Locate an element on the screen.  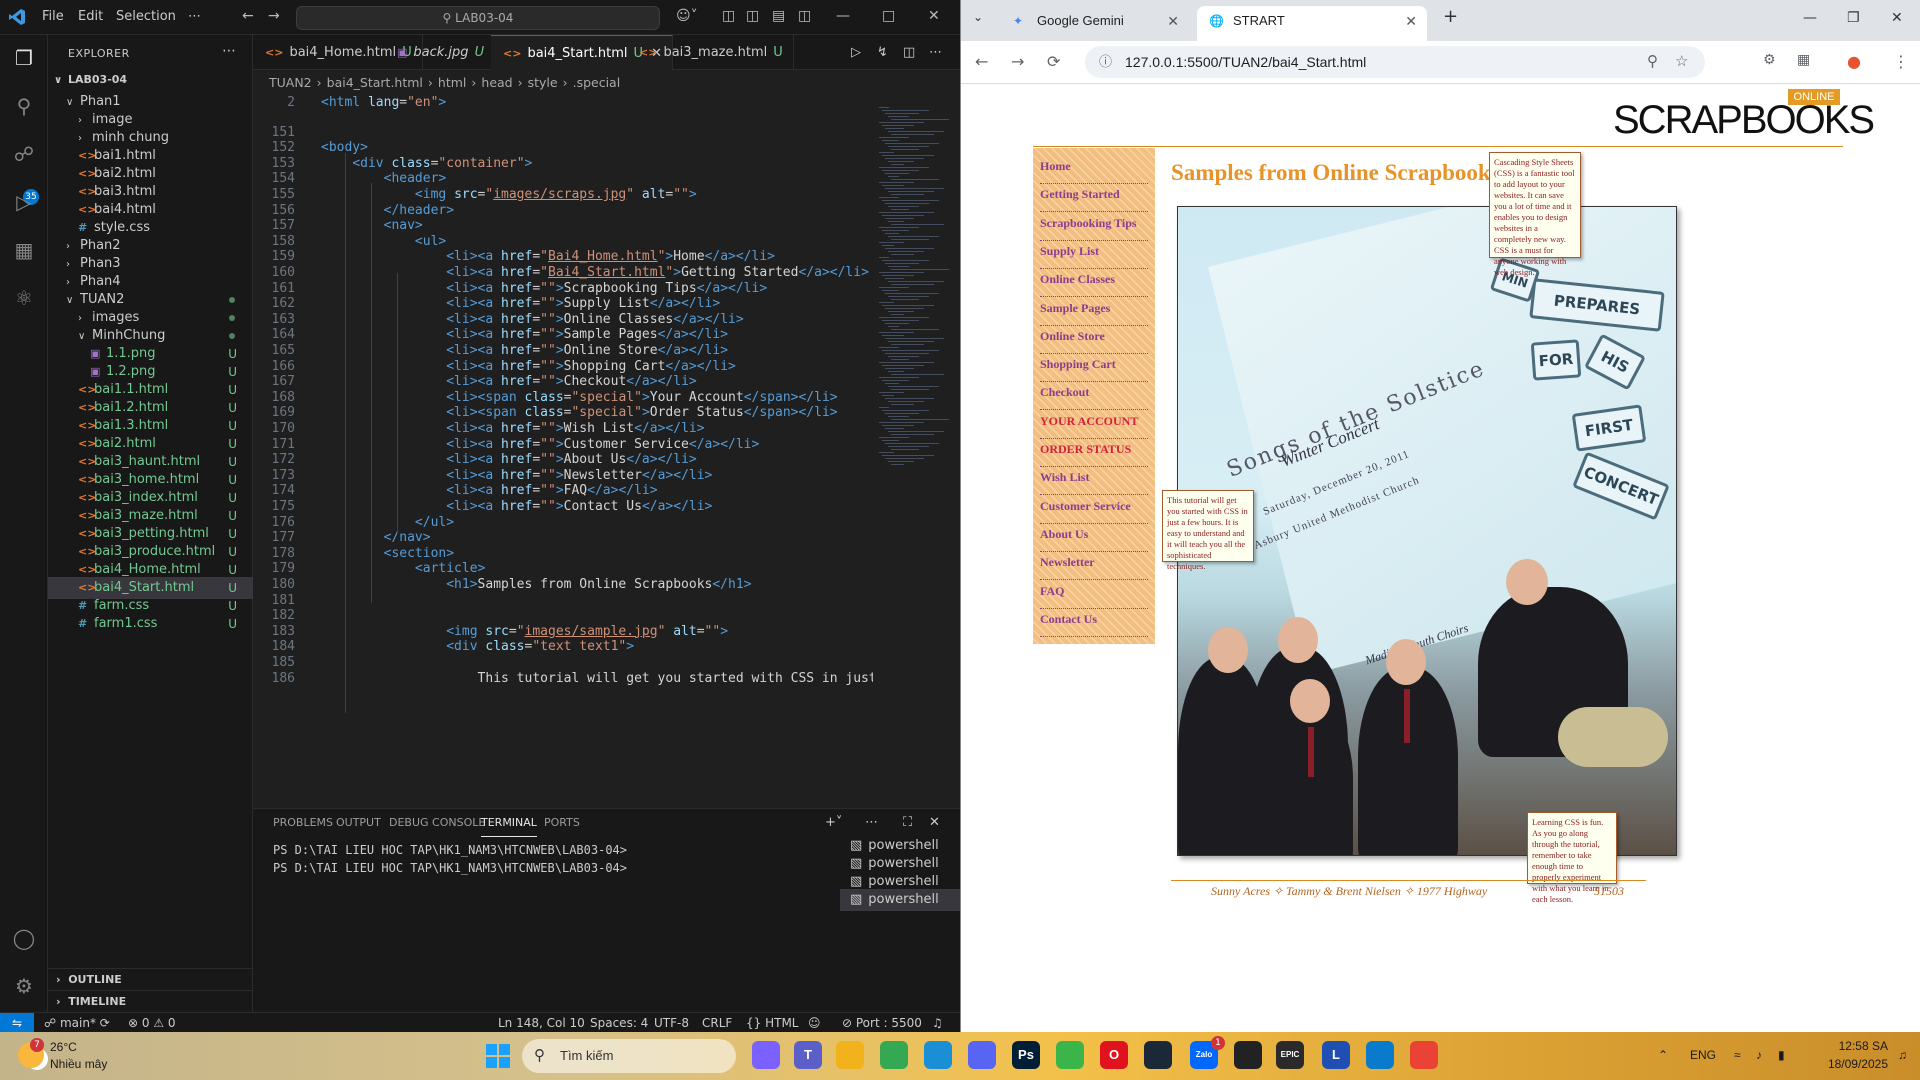
breadcrumb-item: TUAN2 is located at coordinates (290, 82).